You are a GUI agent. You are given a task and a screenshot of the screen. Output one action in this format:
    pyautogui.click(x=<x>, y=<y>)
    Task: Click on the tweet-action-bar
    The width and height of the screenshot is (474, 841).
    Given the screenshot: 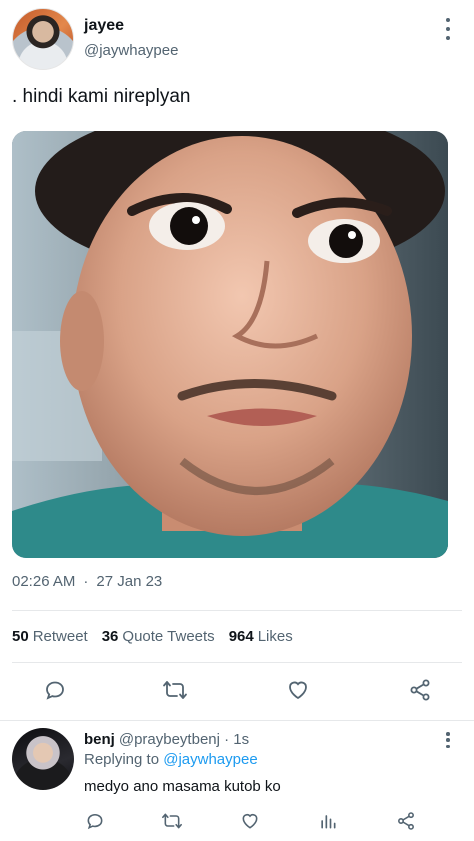 What is the action you would take?
    pyautogui.click(x=237, y=692)
    